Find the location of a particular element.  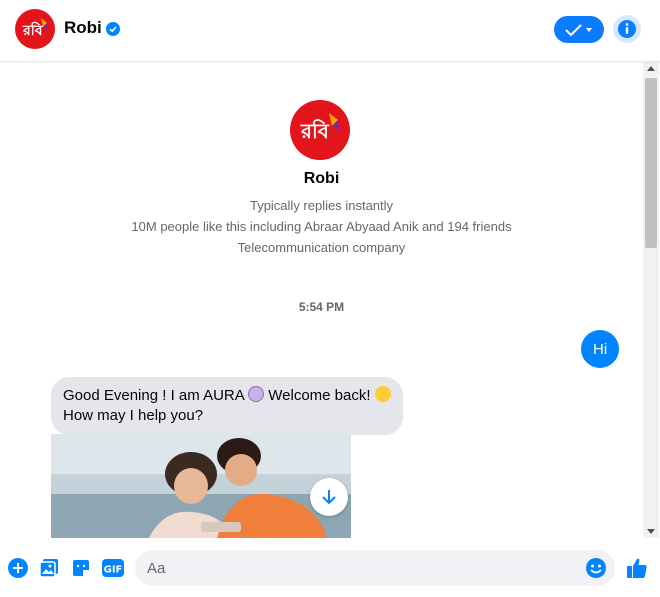

gif-button: GIF is located at coordinates (113, 568).